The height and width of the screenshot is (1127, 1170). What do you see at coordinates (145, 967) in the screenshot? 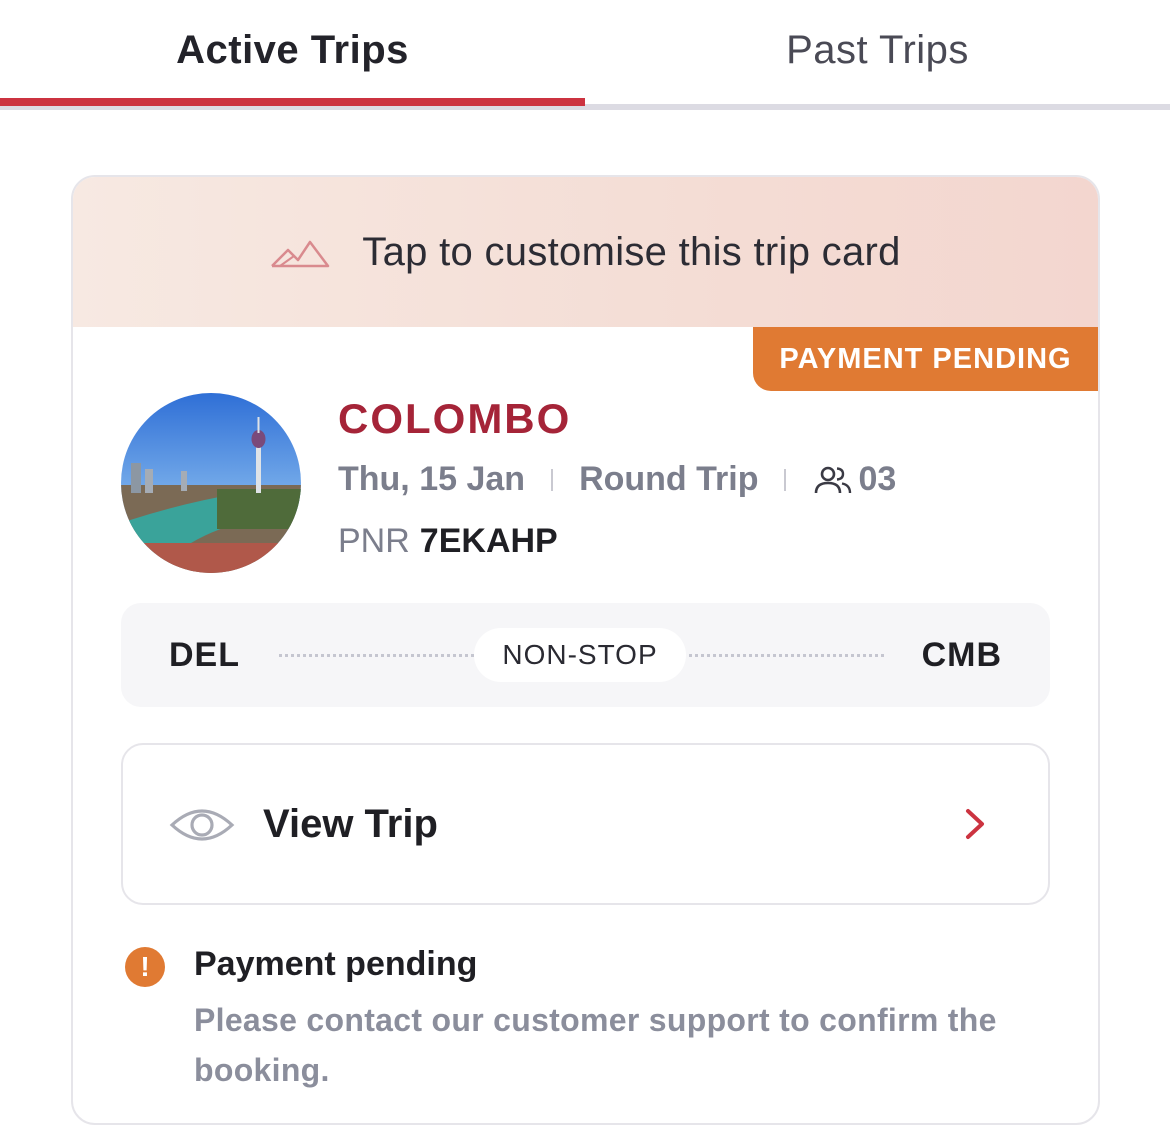
I see `alert-icon: !` at bounding box center [145, 967].